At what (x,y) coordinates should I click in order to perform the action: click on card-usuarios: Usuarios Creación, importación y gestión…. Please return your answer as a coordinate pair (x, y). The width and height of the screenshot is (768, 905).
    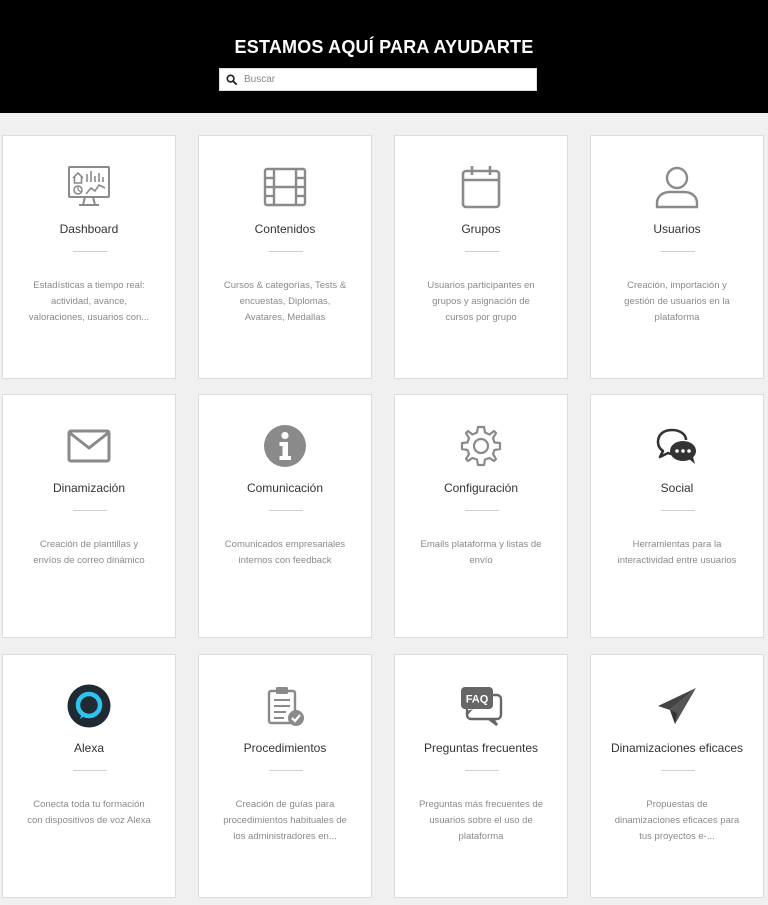
    Looking at the image, I should click on (677, 257).